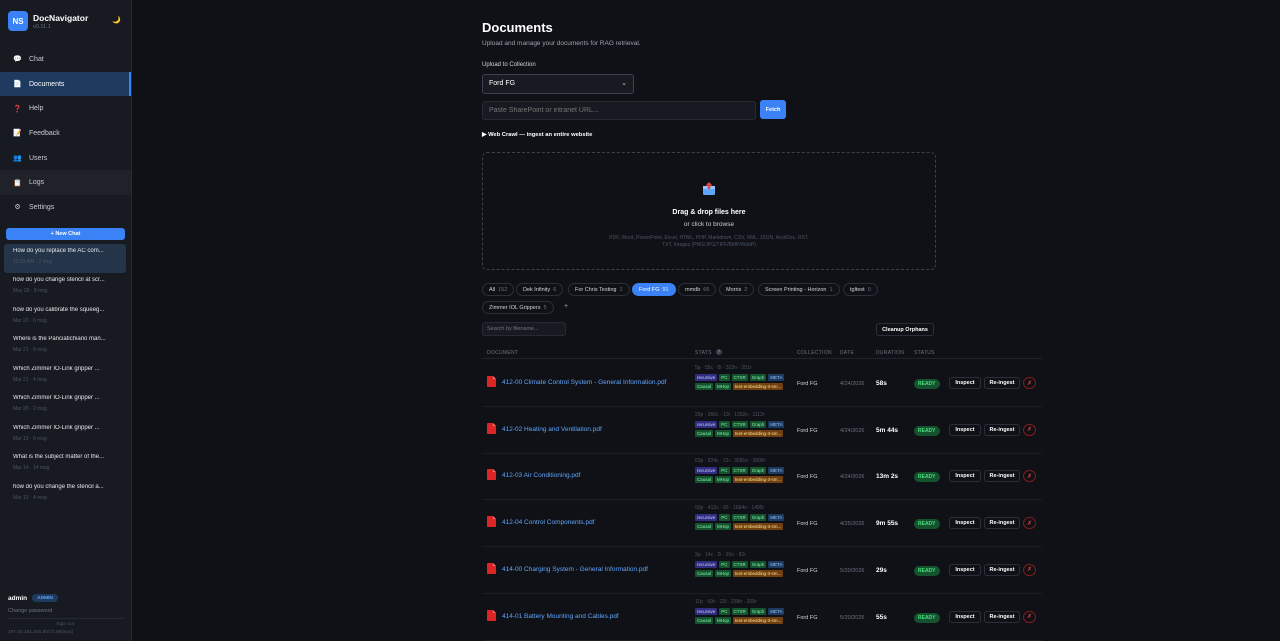 This screenshot has height=641, width=1280. I want to click on tab-all: All 152, so click(498, 289).